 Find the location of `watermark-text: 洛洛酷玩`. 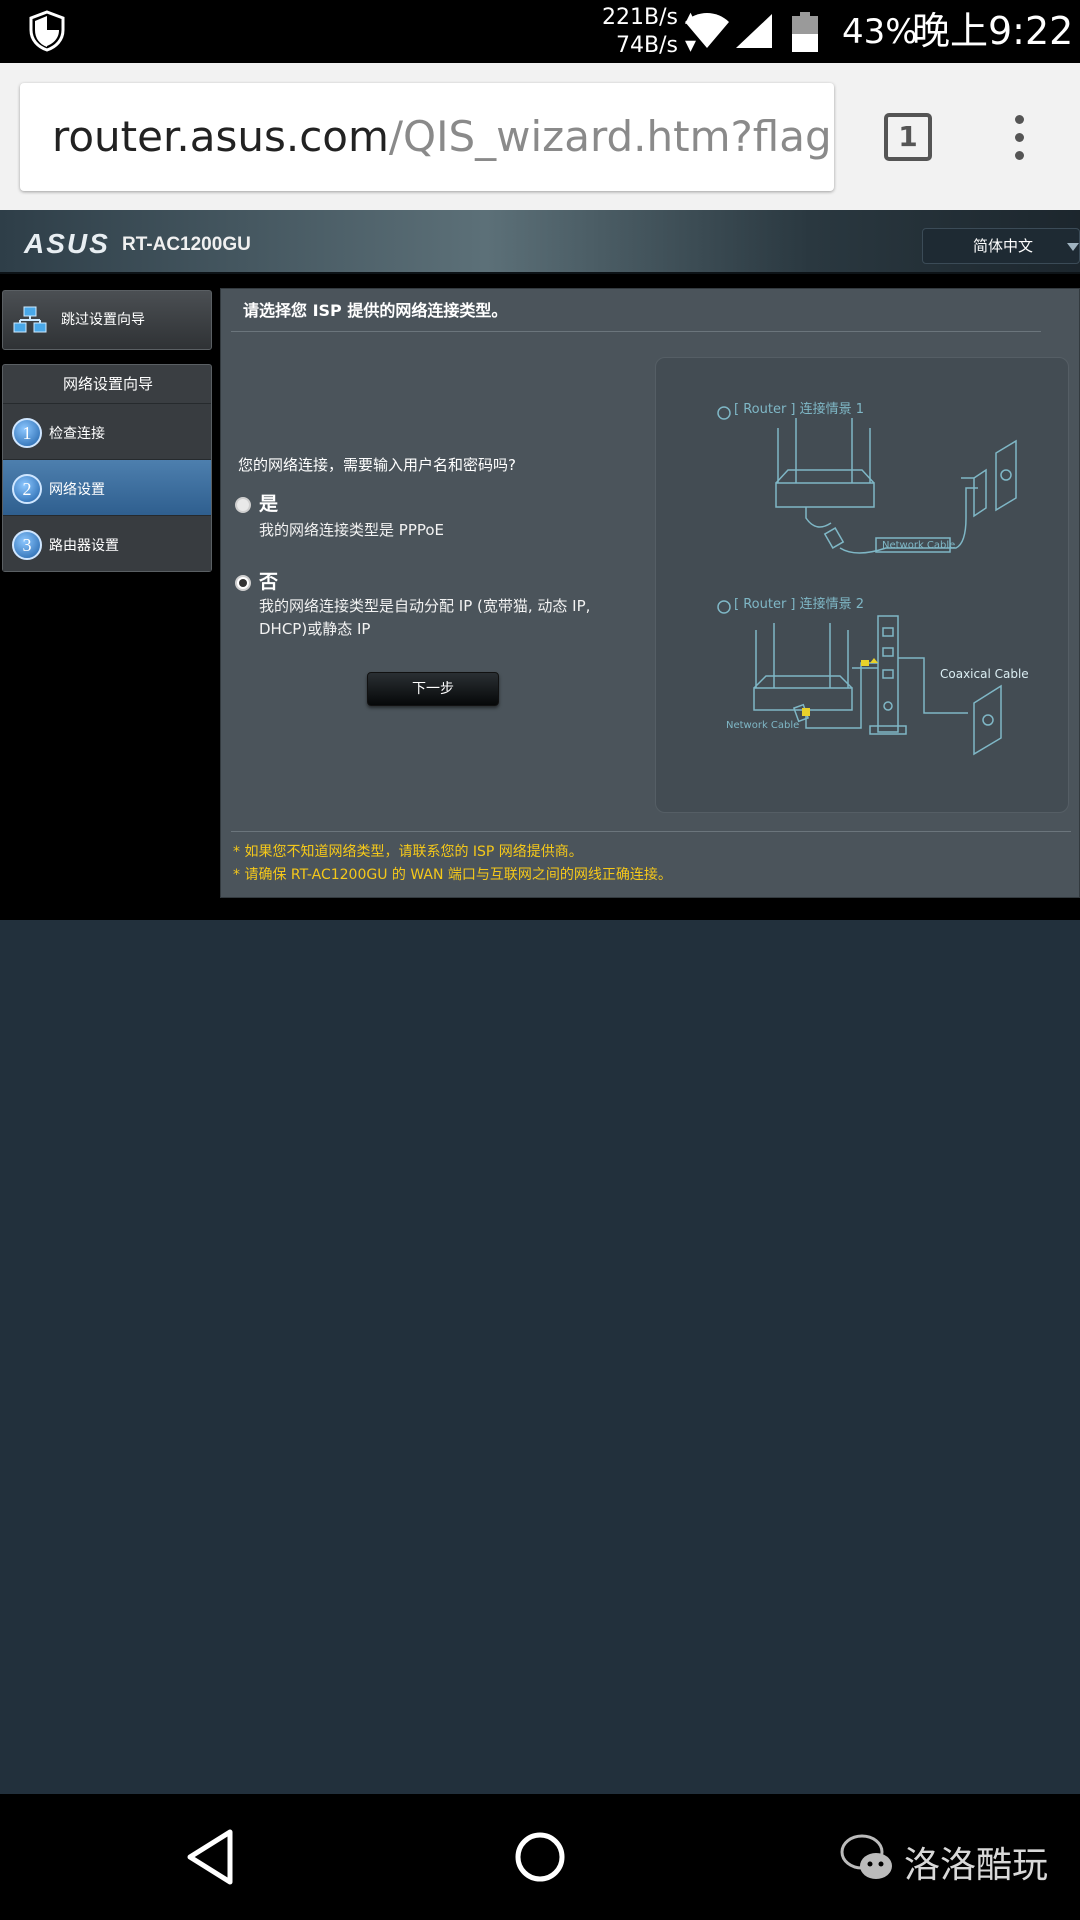

watermark-text: 洛洛酷玩 is located at coordinates (976, 1865).